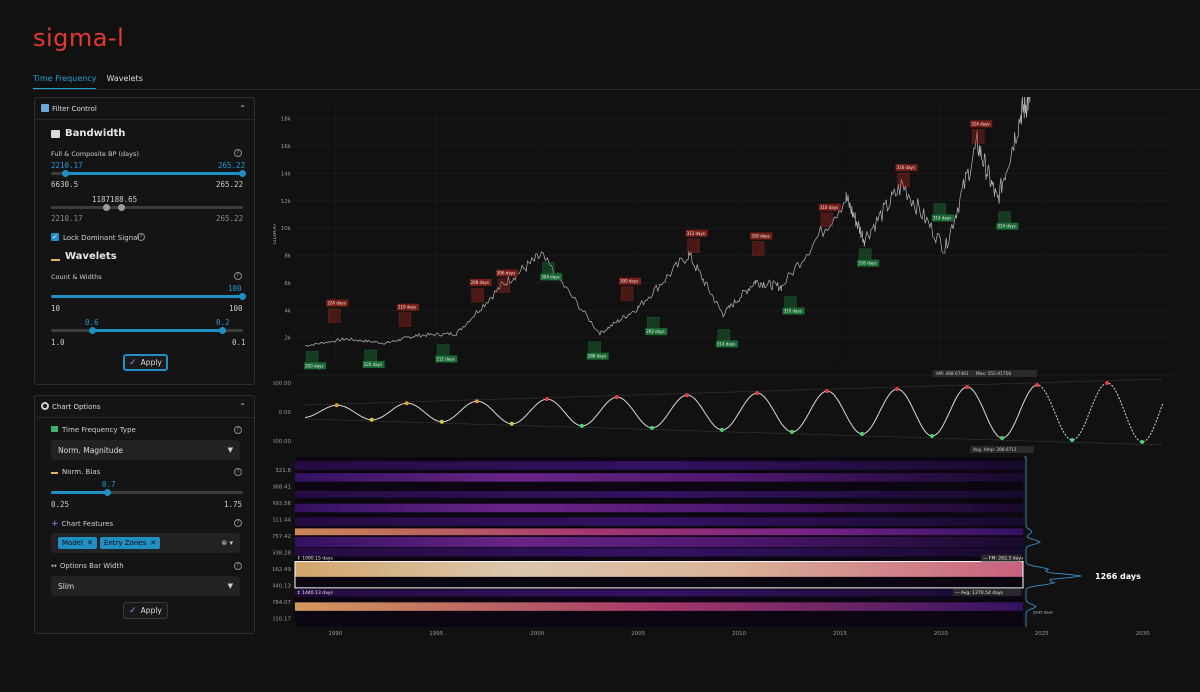 Image resolution: width=1200 pixels, height=692 pixels. What do you see at coordinates (95, 154) in the screenshot?
I see `bandwidth-label: Full & Composite BP (days)` at bounding box center [95, 154].